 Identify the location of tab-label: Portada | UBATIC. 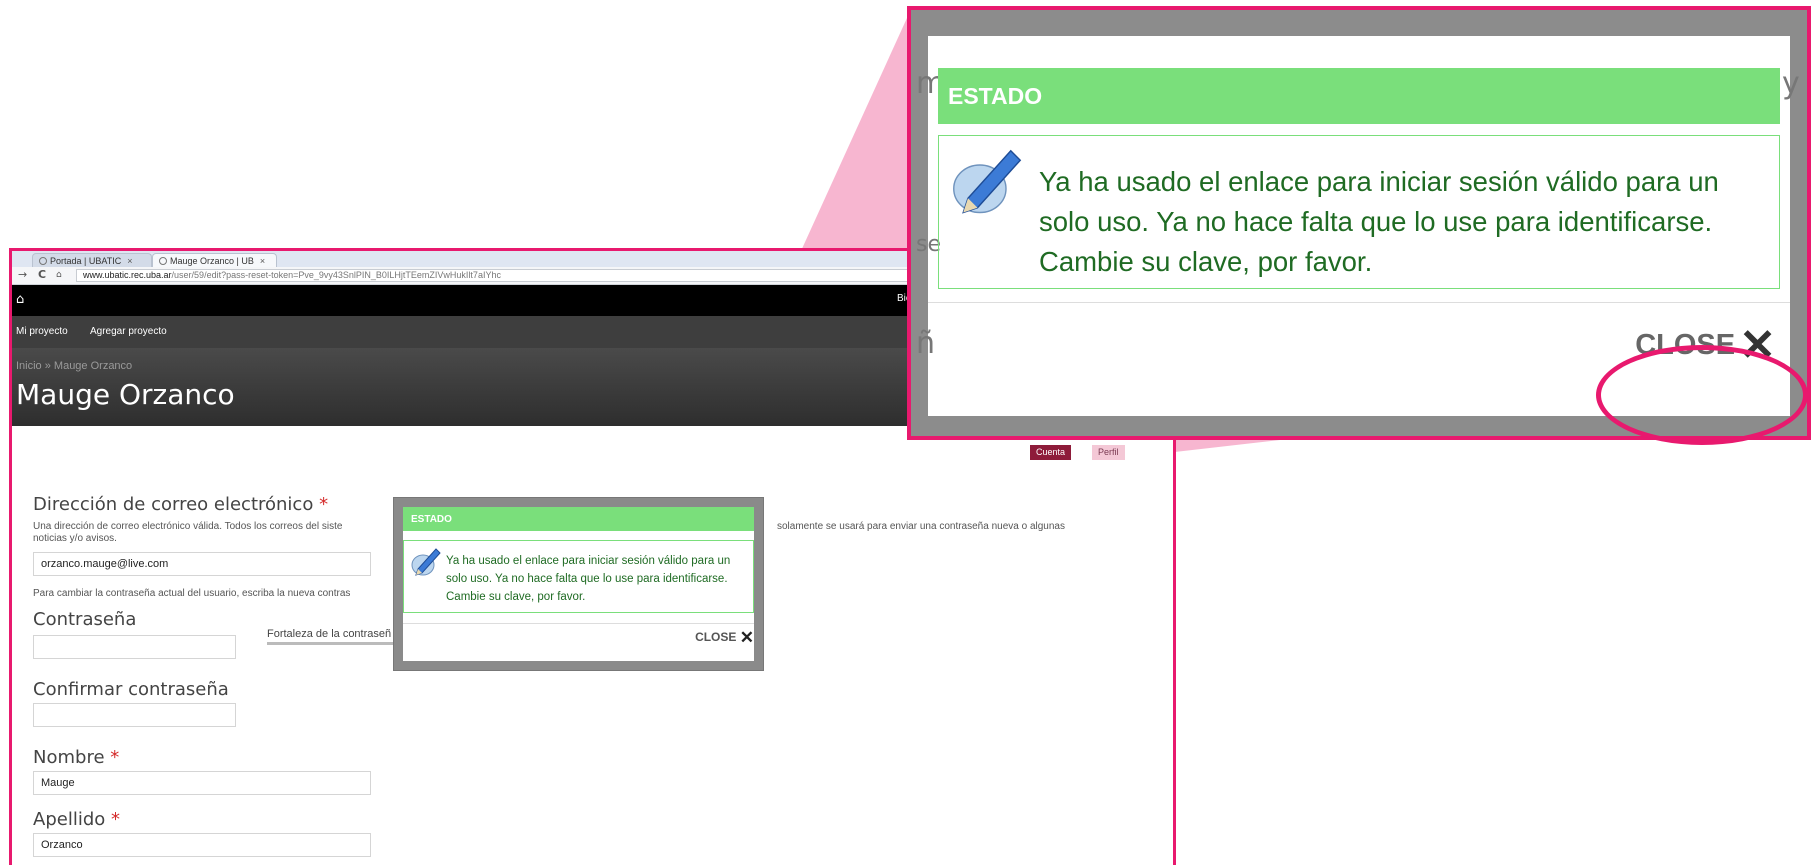
(86, 261).